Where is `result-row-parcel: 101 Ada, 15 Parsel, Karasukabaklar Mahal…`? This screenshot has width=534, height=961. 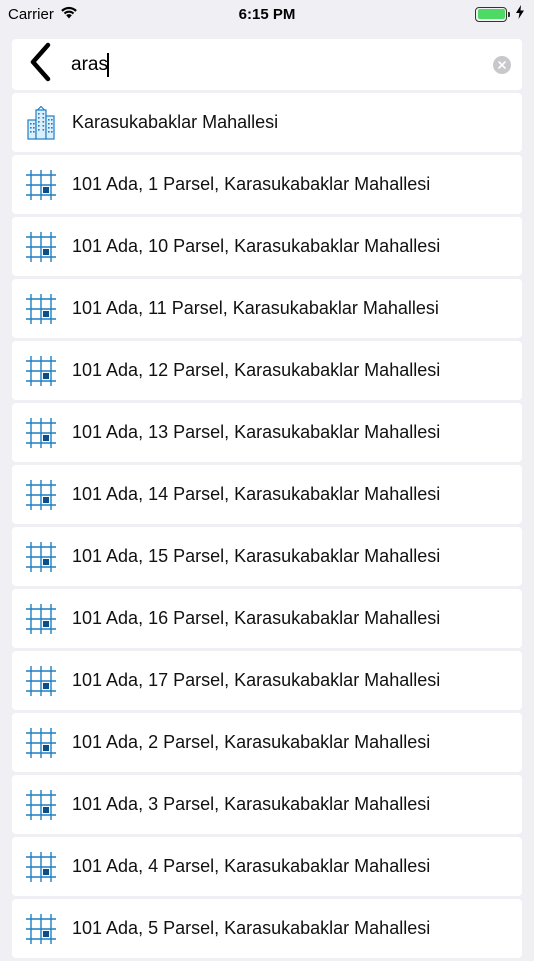 result-row-parcel: 101 Ada, 15 Parsel, Karasukabaklar Mahal… is located at coordinates (267, 556).